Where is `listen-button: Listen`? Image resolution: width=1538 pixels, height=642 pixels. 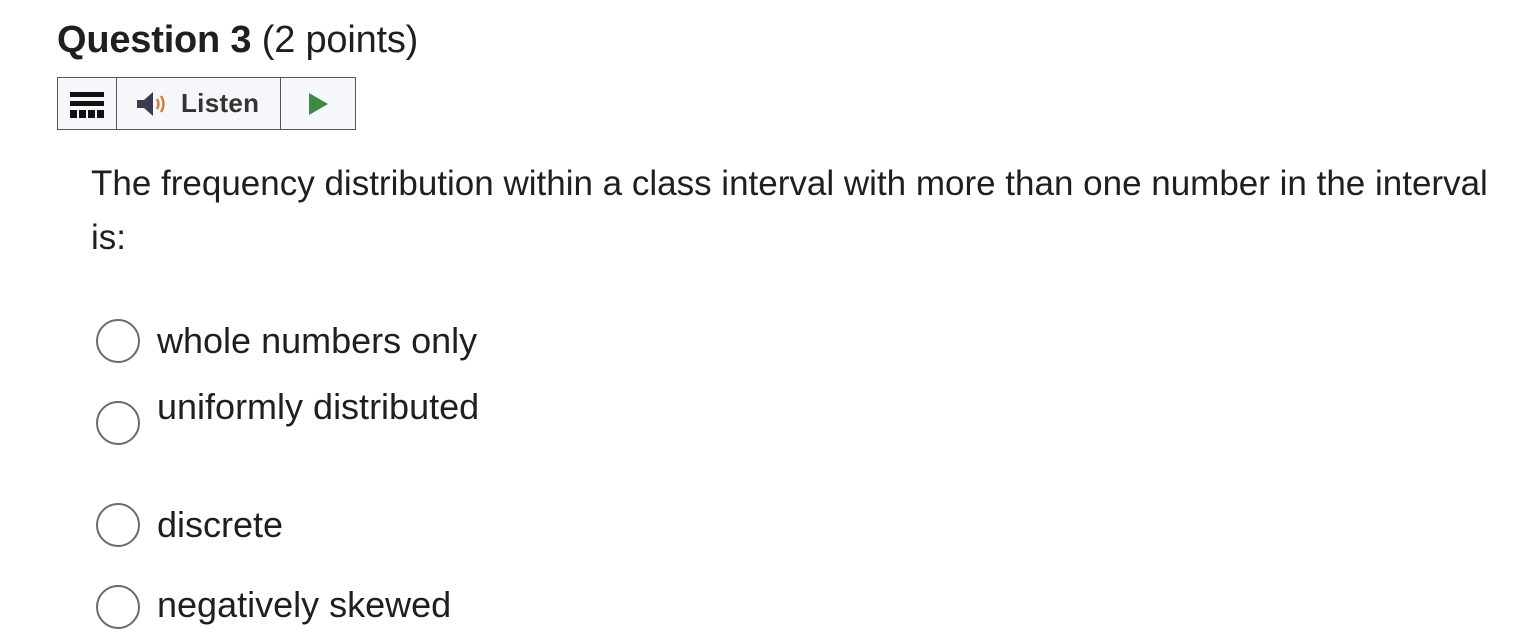
listen-button: Listen is located at coordinates (199, 103).